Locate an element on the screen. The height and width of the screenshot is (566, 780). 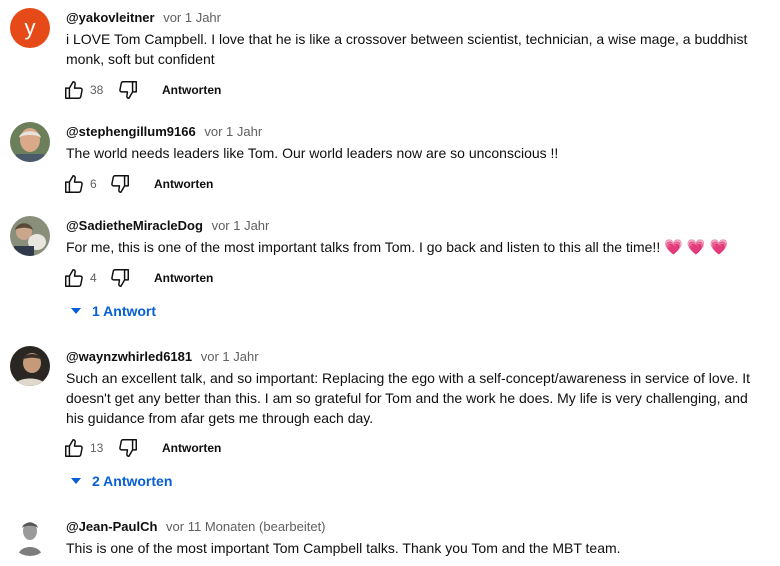
comment-actions: 4 Antworten is located at coordinates (137, 278).